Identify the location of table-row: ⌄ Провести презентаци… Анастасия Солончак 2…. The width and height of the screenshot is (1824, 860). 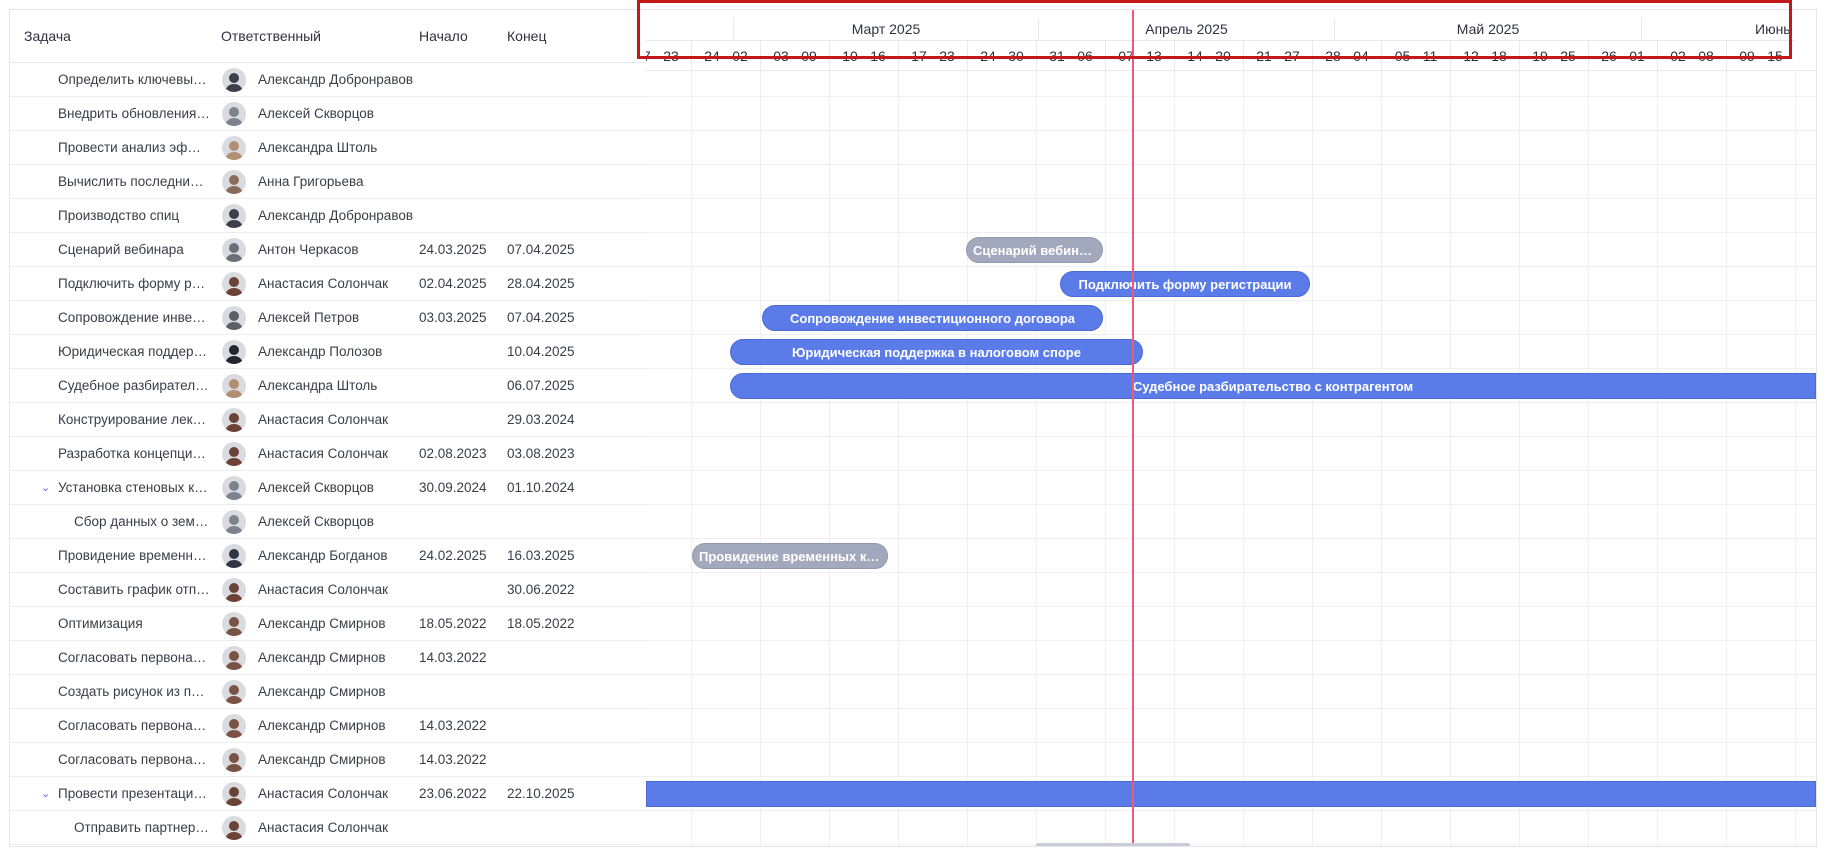
(328, 794).